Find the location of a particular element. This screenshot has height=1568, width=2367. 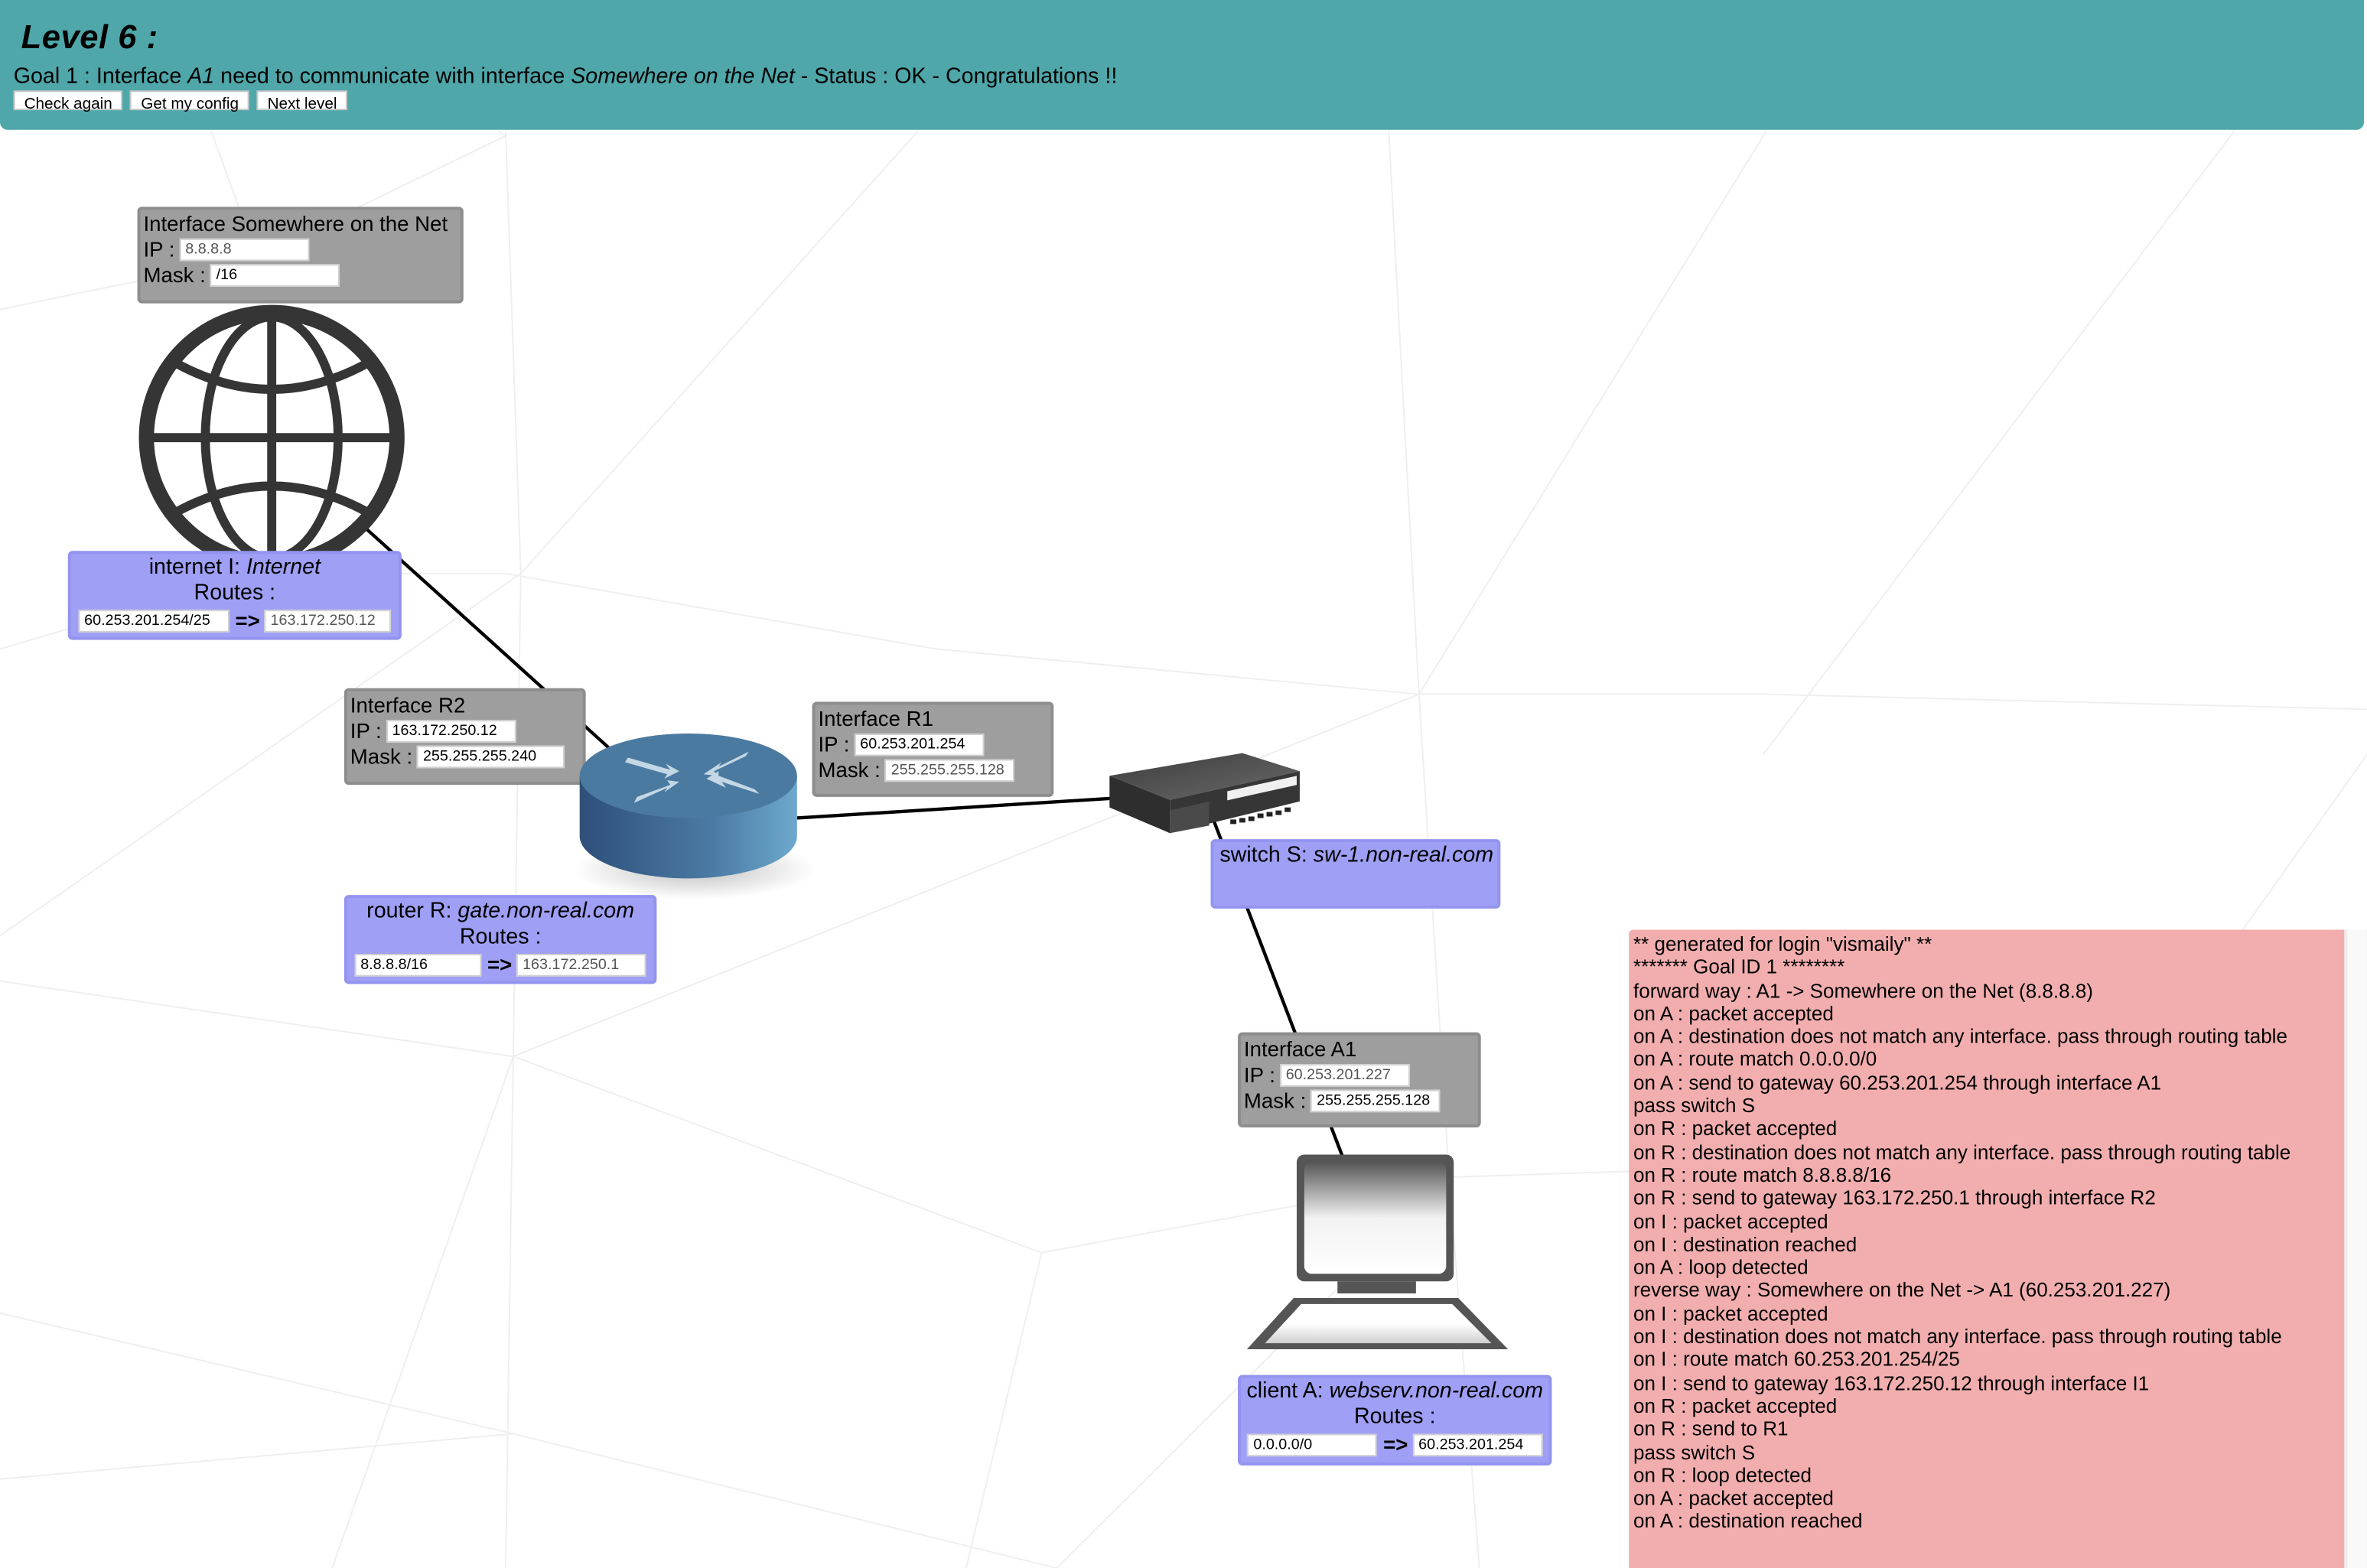

node-switch: switch S: sw-1.non-real.com is located at coordinates (1355, 874).